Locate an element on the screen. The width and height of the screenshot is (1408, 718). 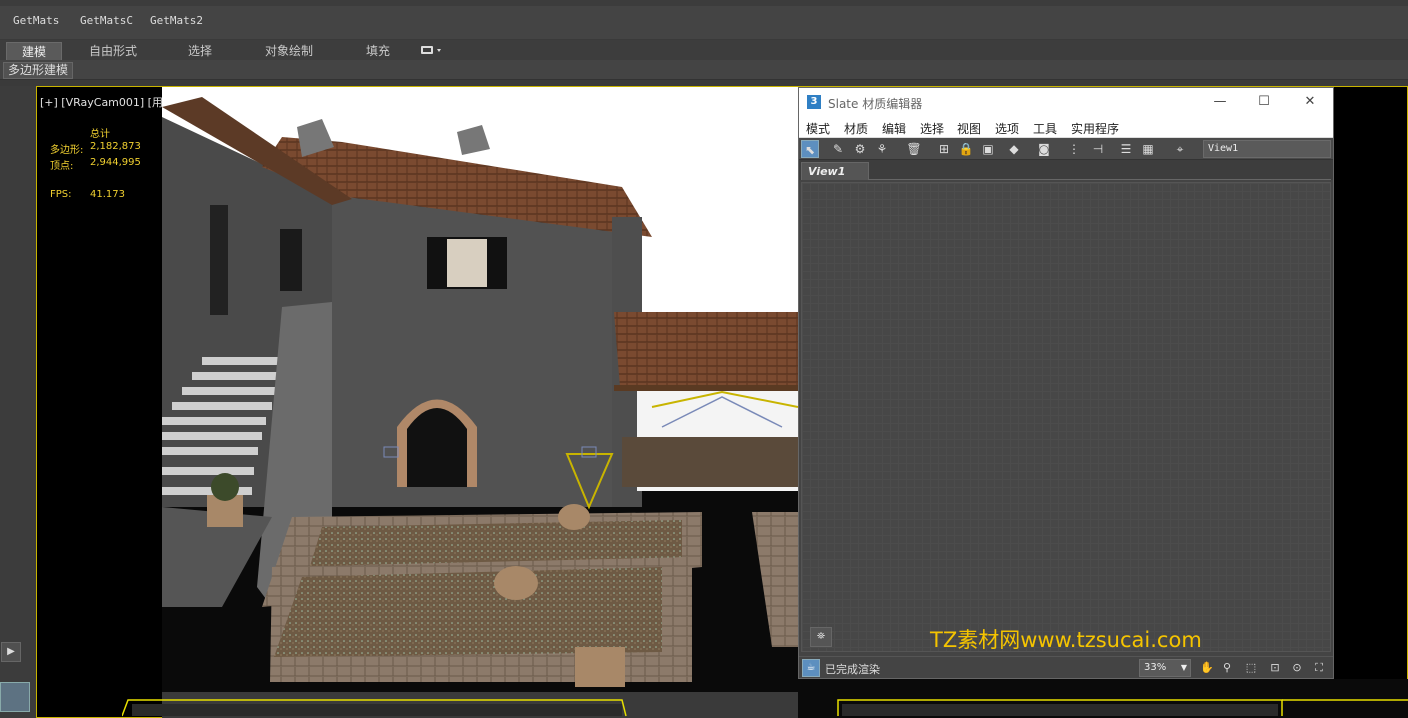
top-menu-strip: GetMats GetMatsC GetMats2 is located at coordinates (704, 20).